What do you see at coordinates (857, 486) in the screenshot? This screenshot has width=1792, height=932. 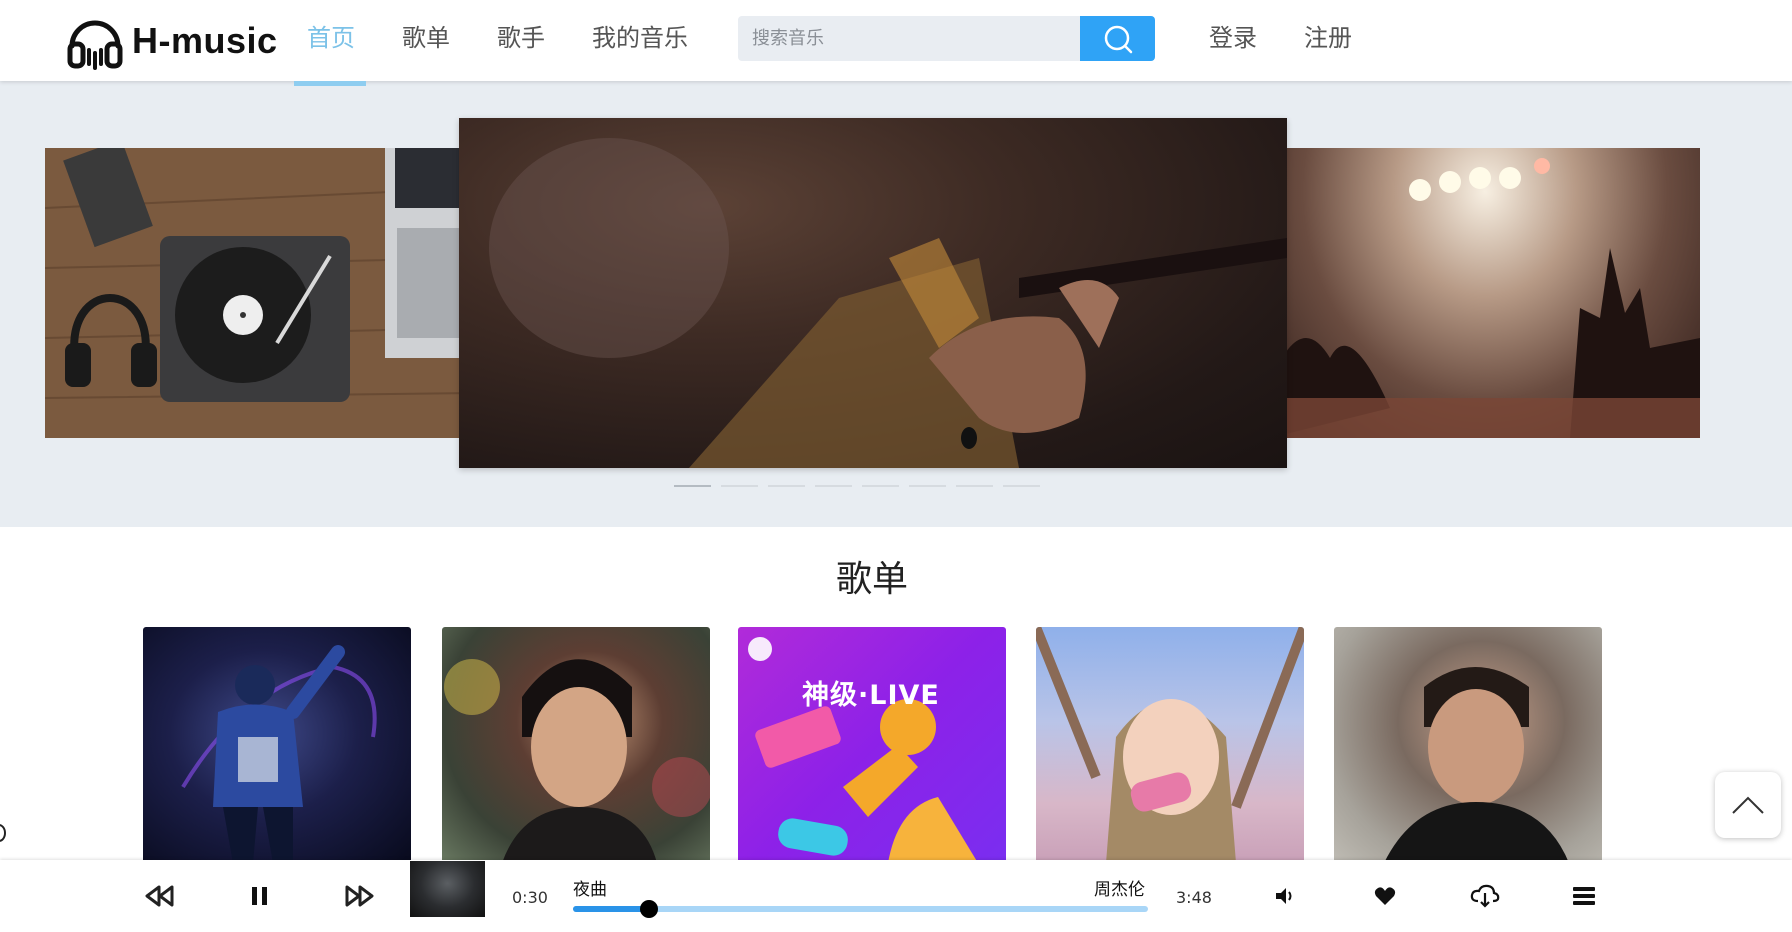 I see `carousel-dots` at bounding box center [857, 486].